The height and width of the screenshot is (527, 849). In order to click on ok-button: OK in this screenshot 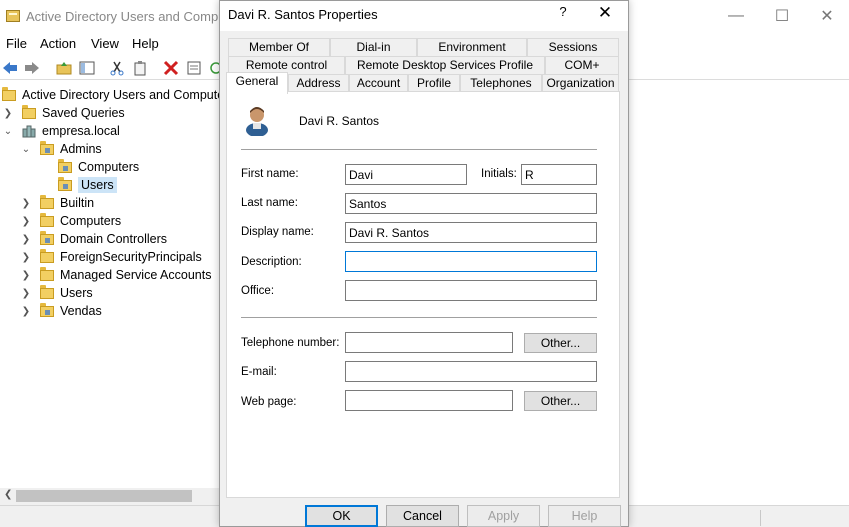, I will do `click(341, 516)`.